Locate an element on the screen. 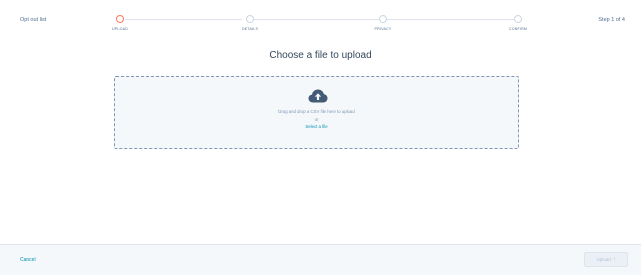 Image resolution: width=641 pixels, height=275 pixels. step-confirm-label: CONFIRM is located at coordinates (518, 29).